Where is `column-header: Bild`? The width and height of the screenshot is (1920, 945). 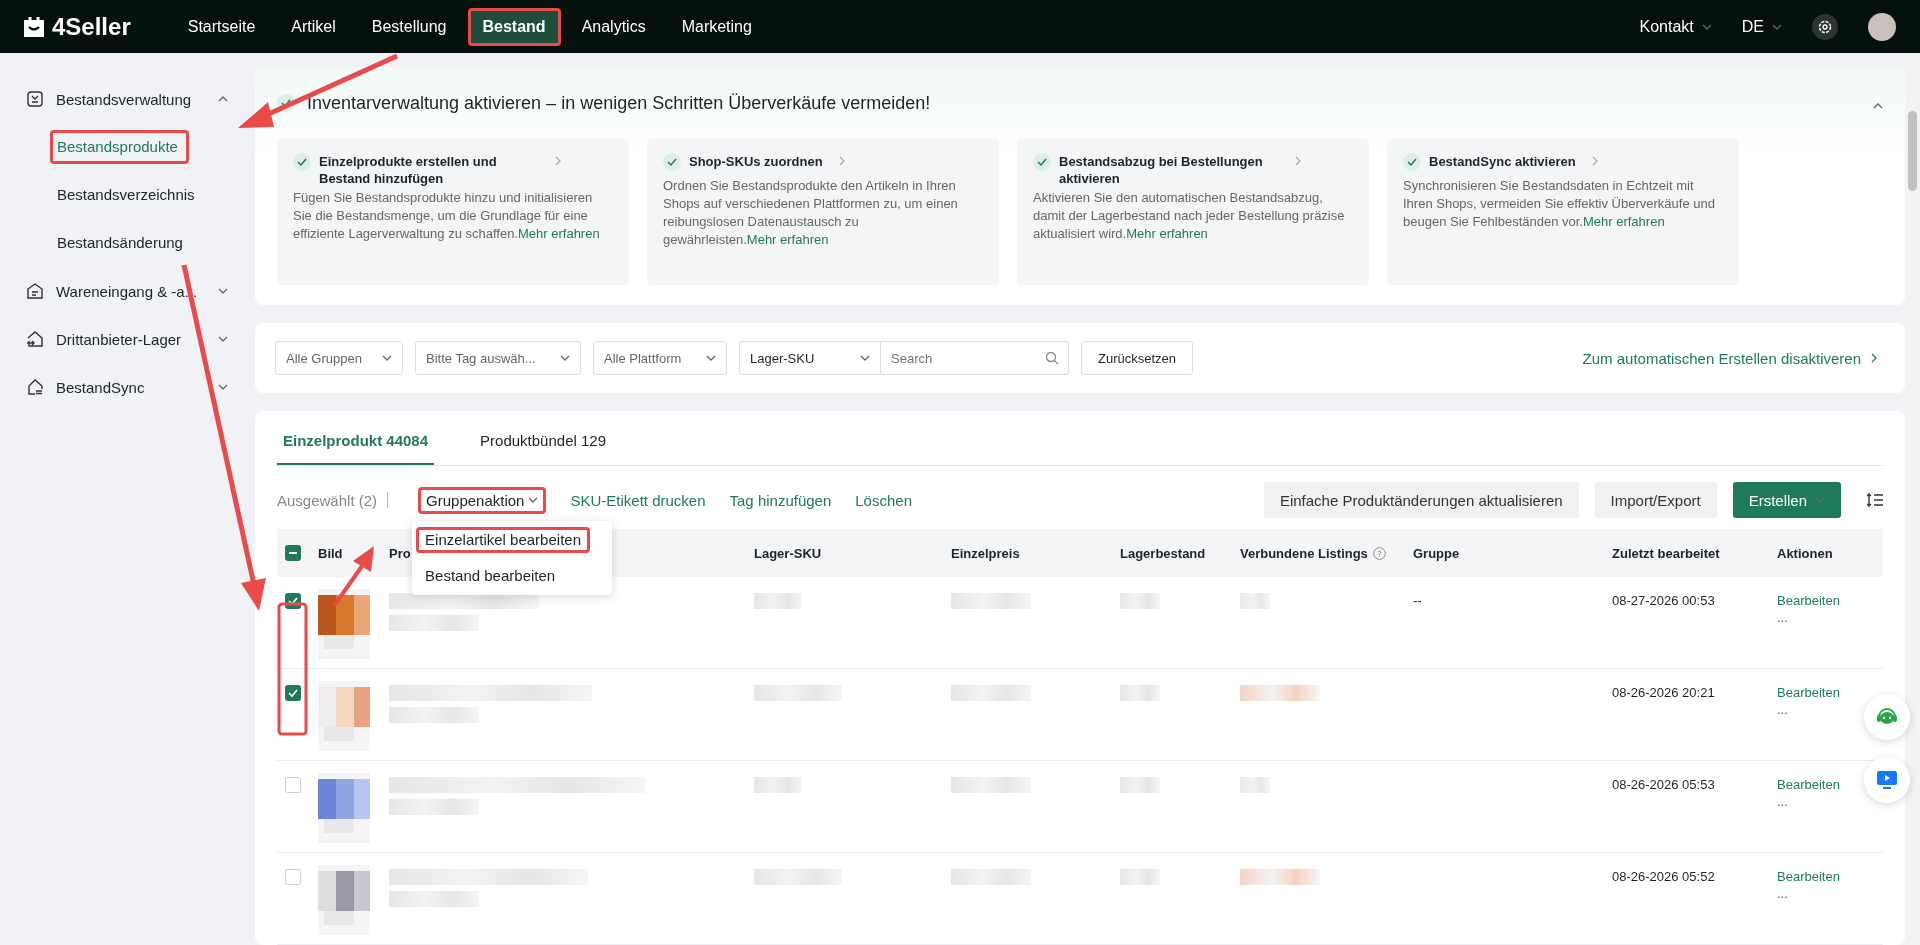 column-header: Bild is located at coordinates (330, 553).